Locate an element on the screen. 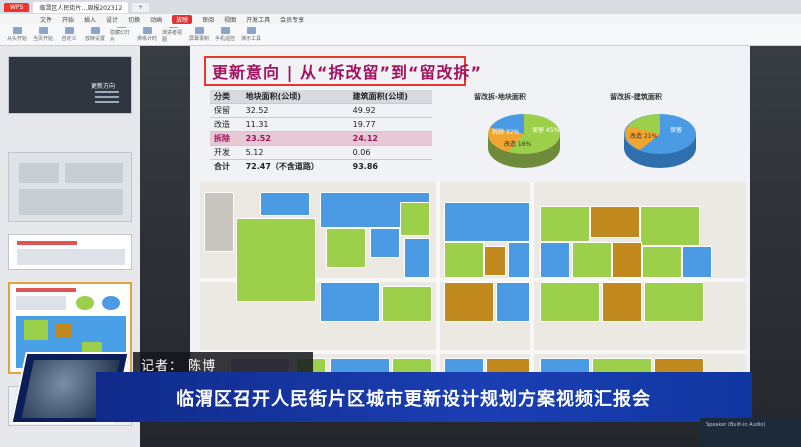 Image resolution: width=801 pixels, height=447 pixels. toolbar-presenter: 演讲者视图 is located at coordinates (173, 34).